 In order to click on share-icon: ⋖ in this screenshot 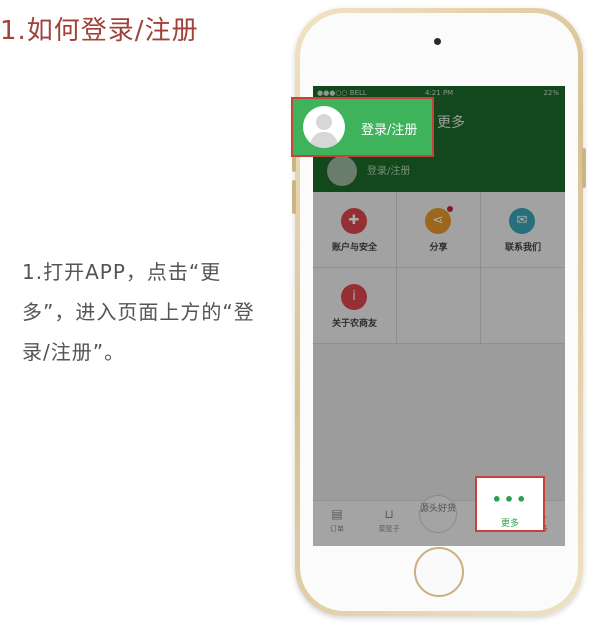, I will do `click(439, 220)`.